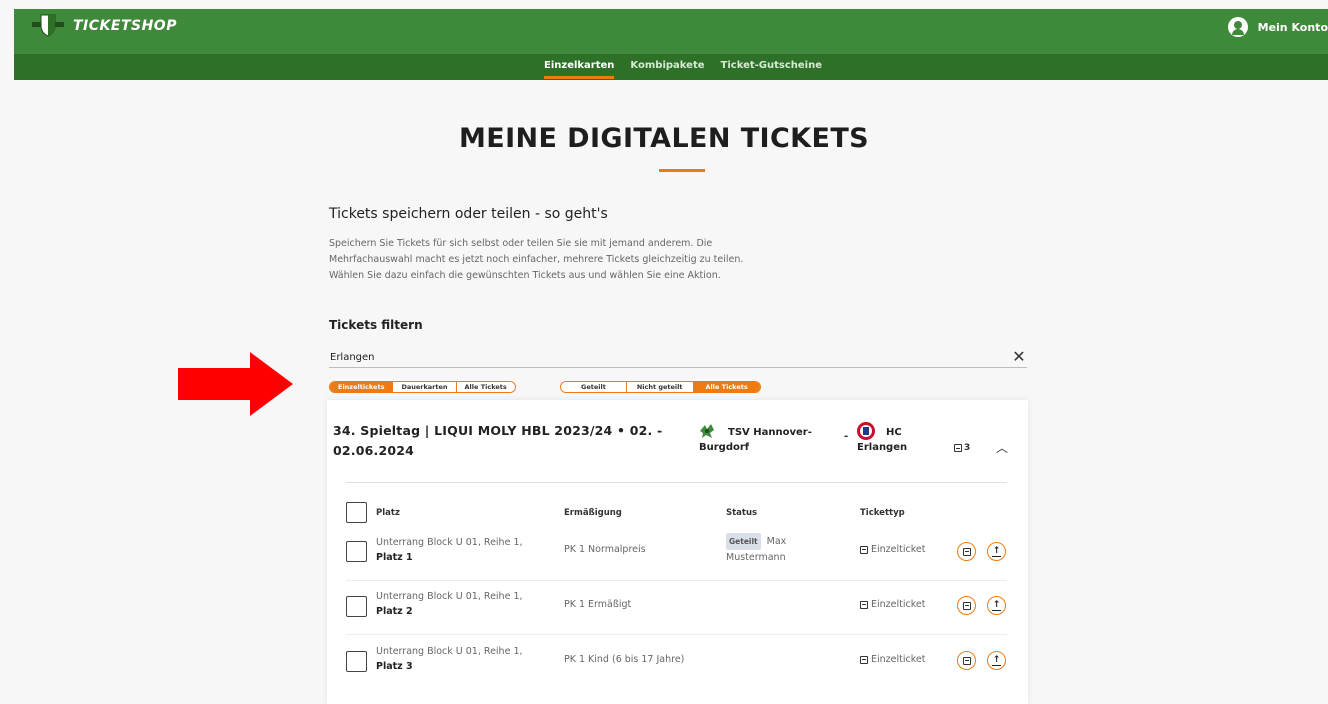  I want to click on ticket-count-value: 3, so click(967, 448).